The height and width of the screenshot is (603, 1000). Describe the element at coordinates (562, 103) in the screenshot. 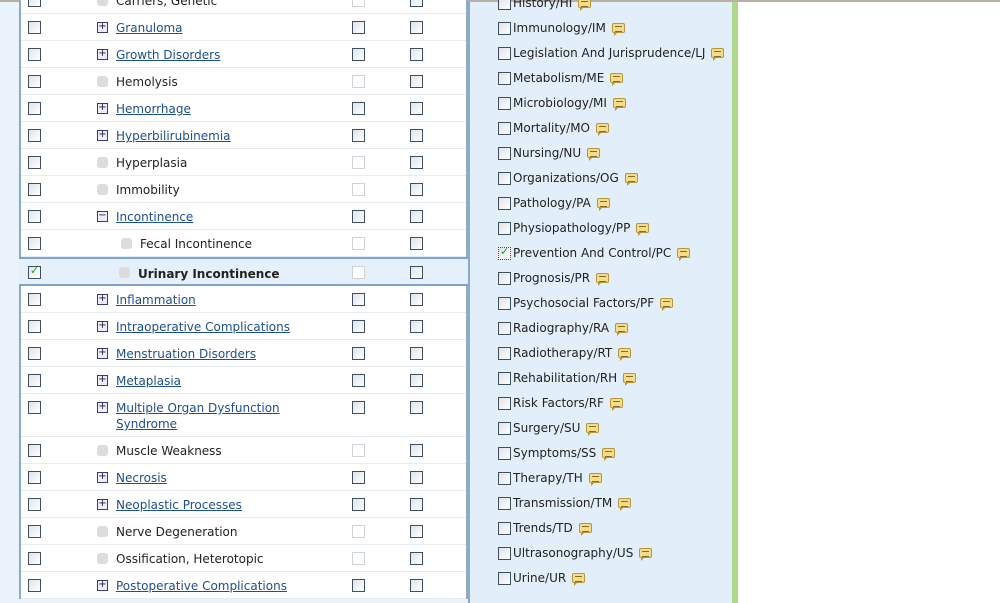

I see `subheading-item: Microbiology/MI` at that location.